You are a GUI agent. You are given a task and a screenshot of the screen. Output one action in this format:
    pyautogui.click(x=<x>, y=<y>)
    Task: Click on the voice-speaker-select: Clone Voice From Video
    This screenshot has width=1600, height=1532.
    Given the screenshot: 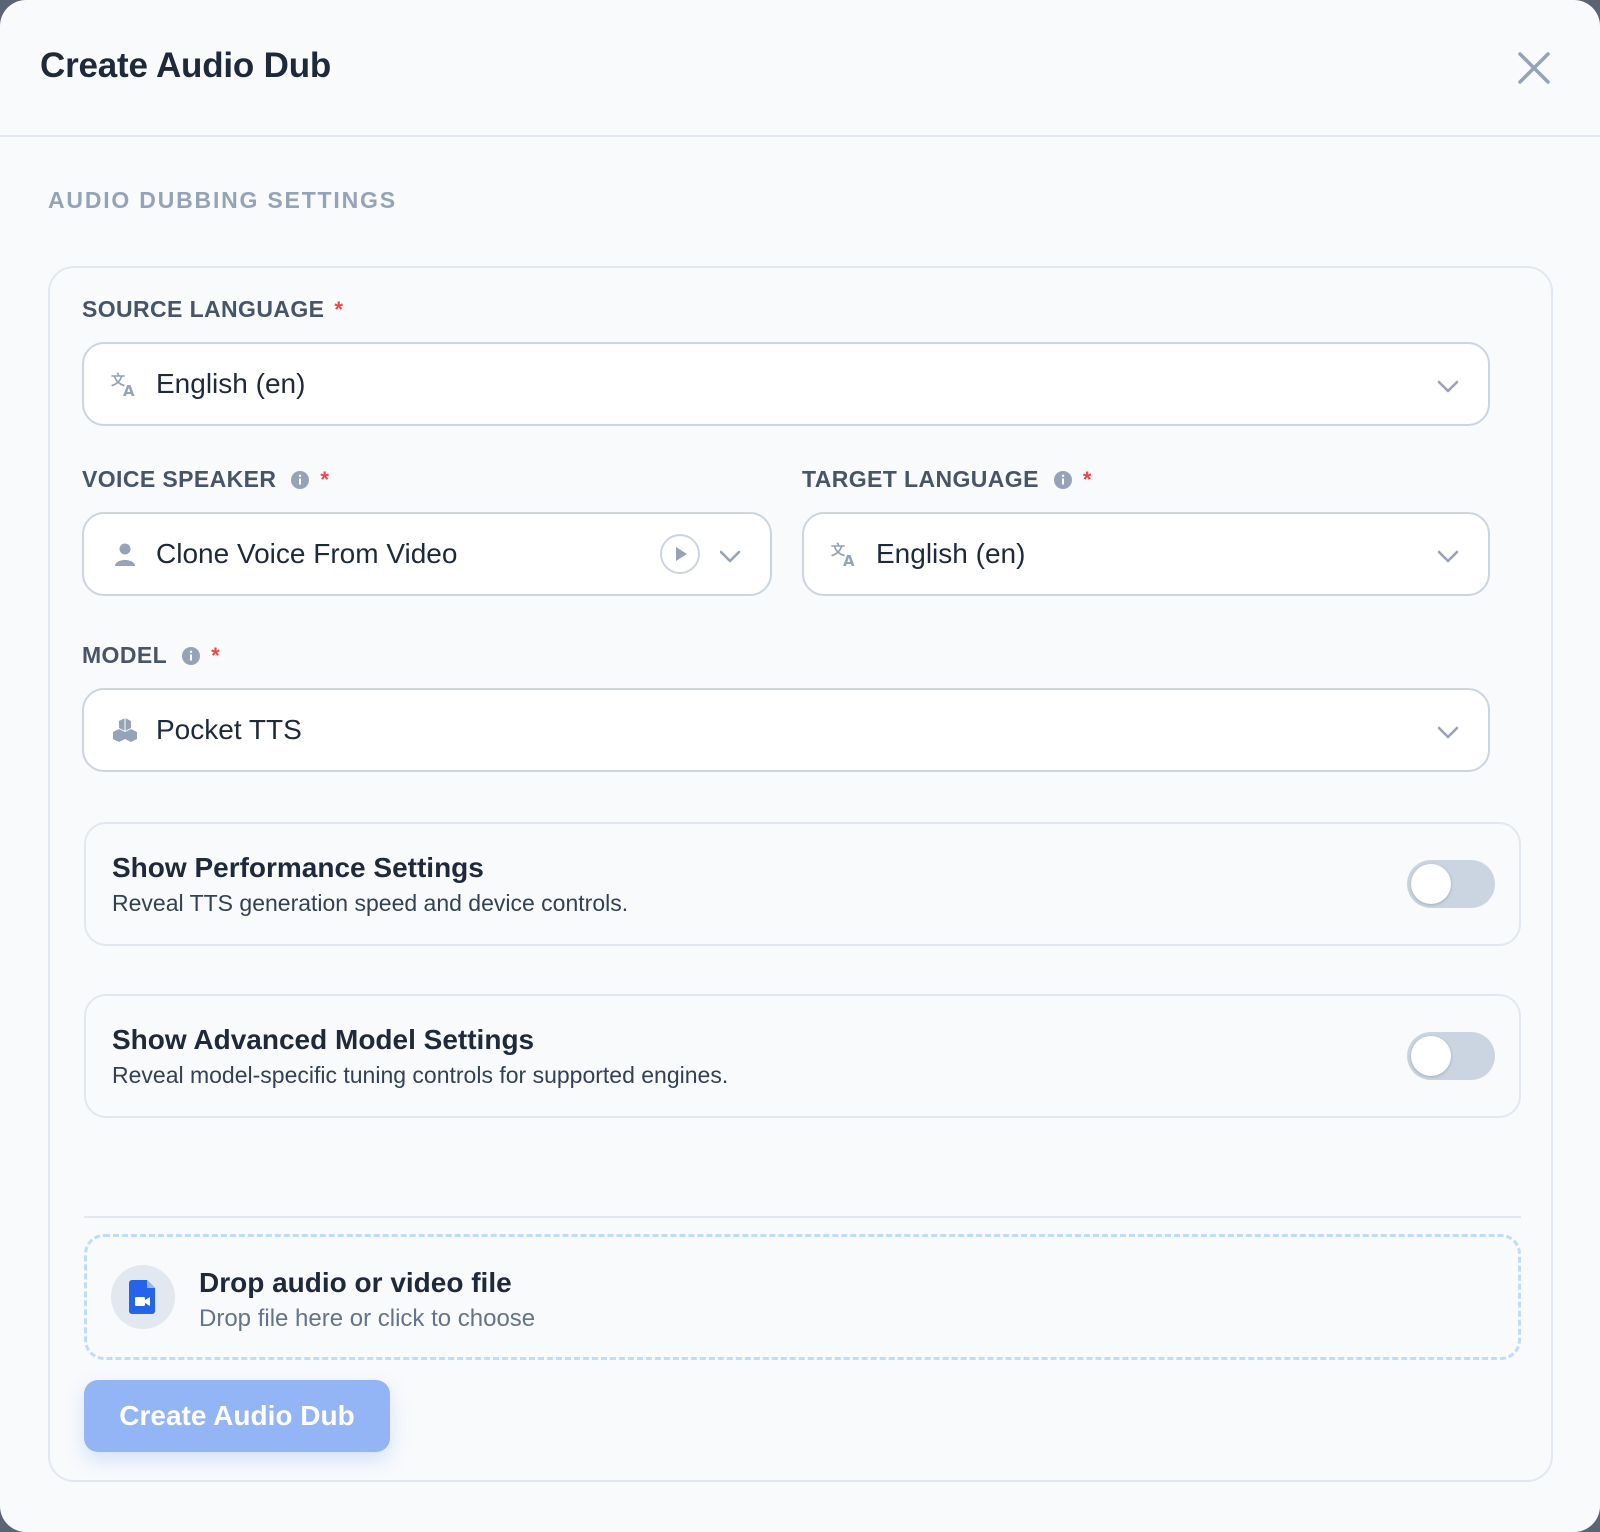 What is the action you would take?
    pyautogui.click(x=427, y=554)
    